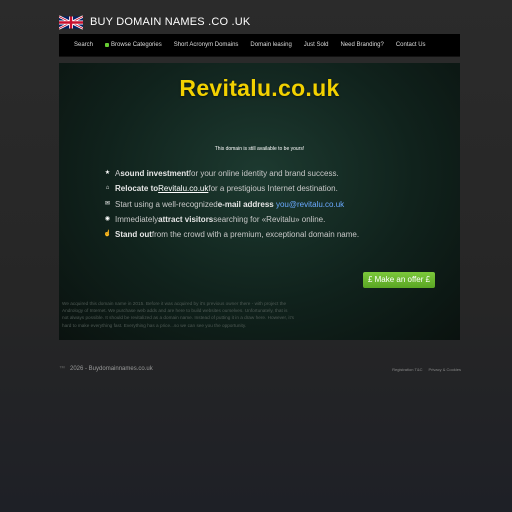 This screenshot has height=512, width=512. What do you see at coordinates (107, 188) in the screenshot?
I see `home-icon: ⌂` at bounding box center [107, 188].